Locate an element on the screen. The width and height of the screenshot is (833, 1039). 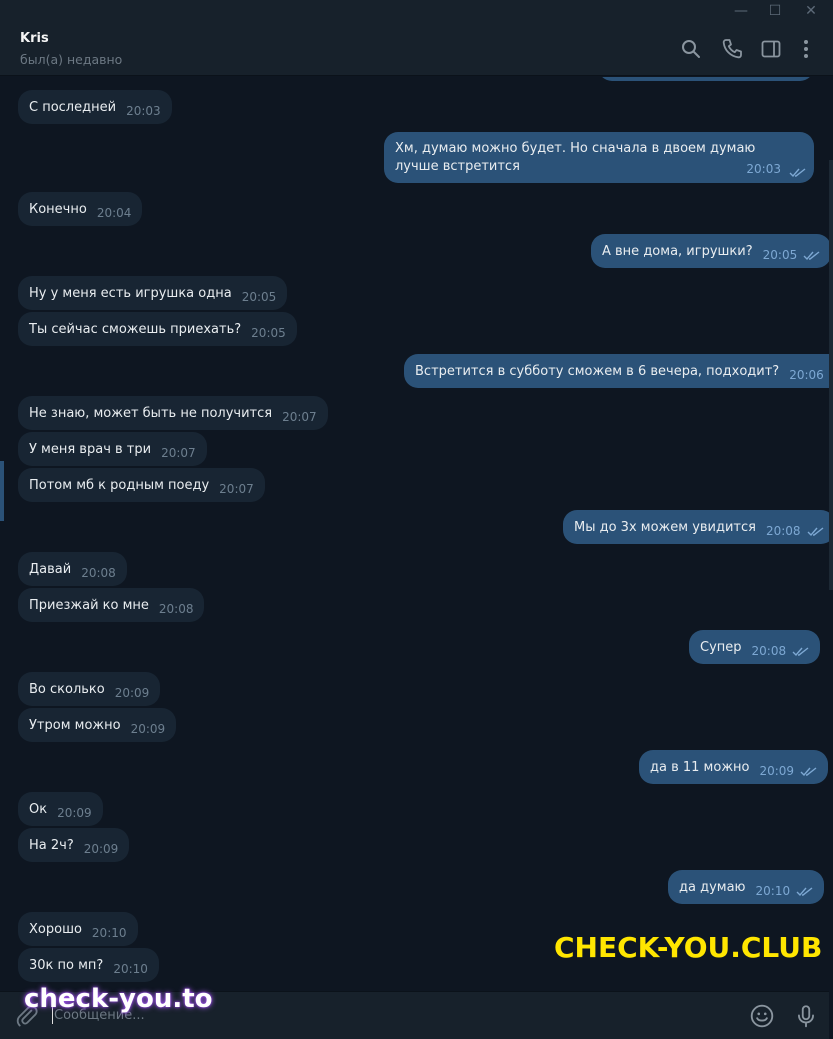
outgoing-message: Супер 20:08 is located at coordinates (755, 647).